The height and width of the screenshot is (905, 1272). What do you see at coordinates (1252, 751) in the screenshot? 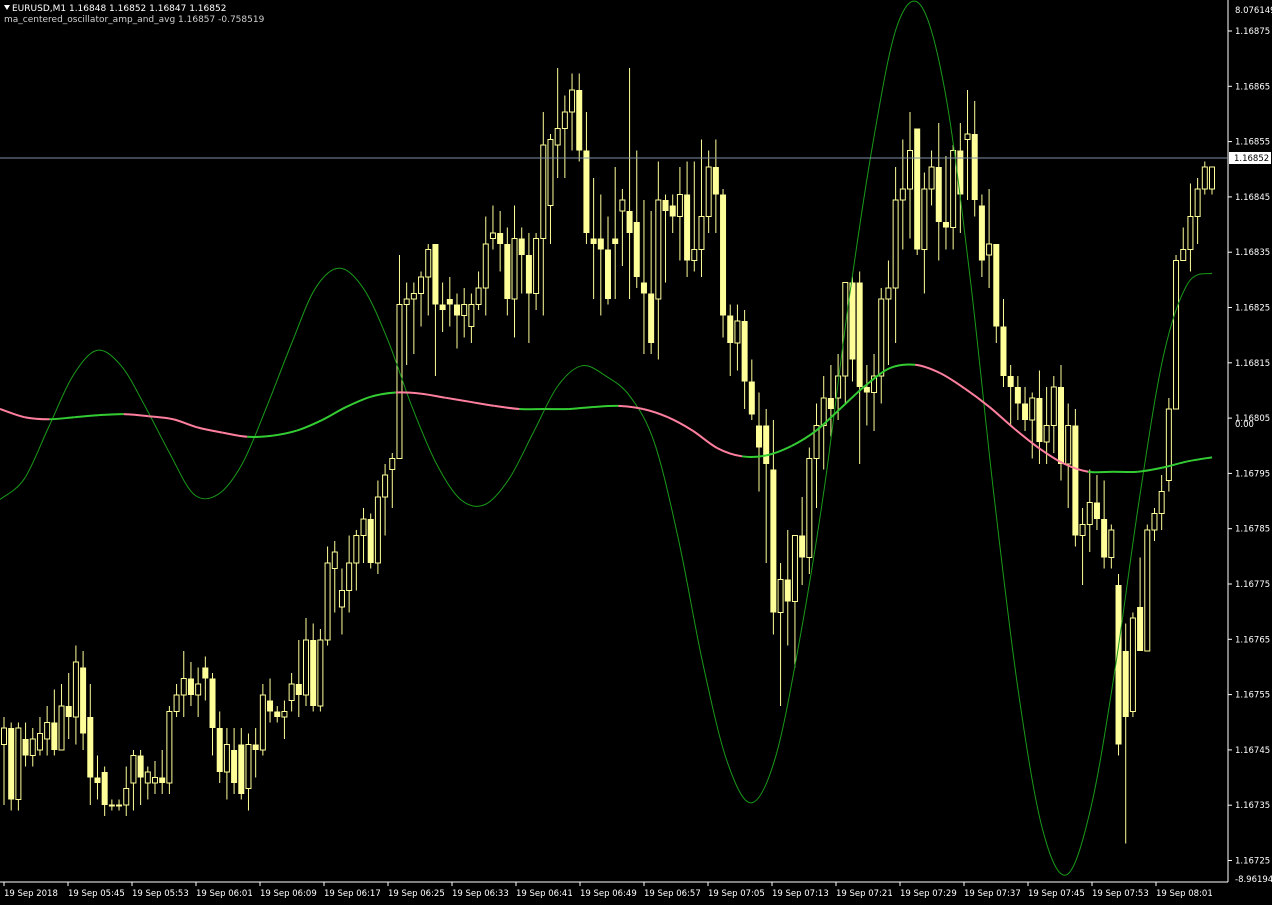
I see `price-label: 1.16745` at bounding box center [1252, 751].